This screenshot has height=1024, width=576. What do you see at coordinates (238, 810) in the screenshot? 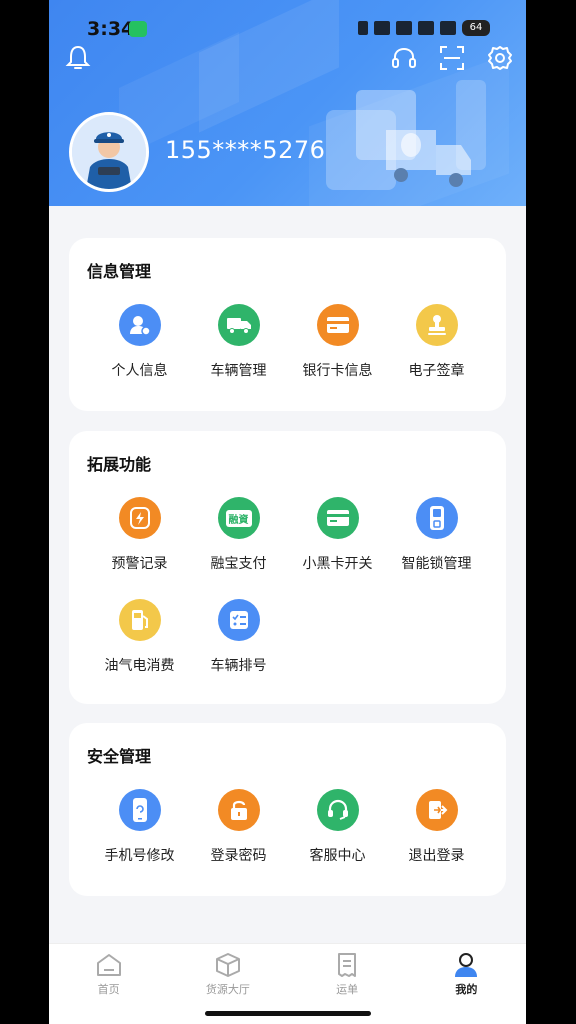
I see `lock-icon` at bounding box center [238, 810].